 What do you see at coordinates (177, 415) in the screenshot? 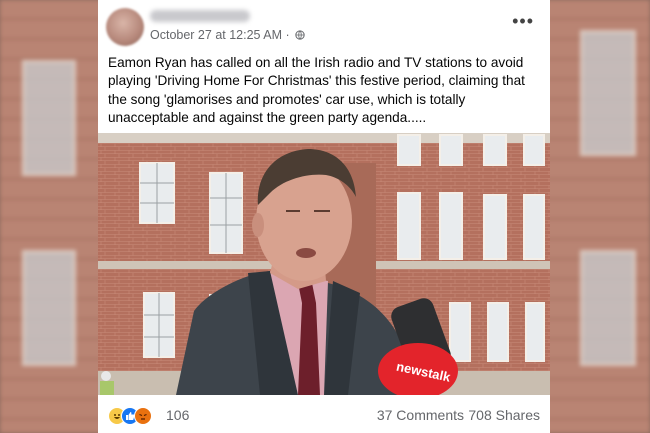
I see `reaction-count: 106` at bounding box center [177, 415].